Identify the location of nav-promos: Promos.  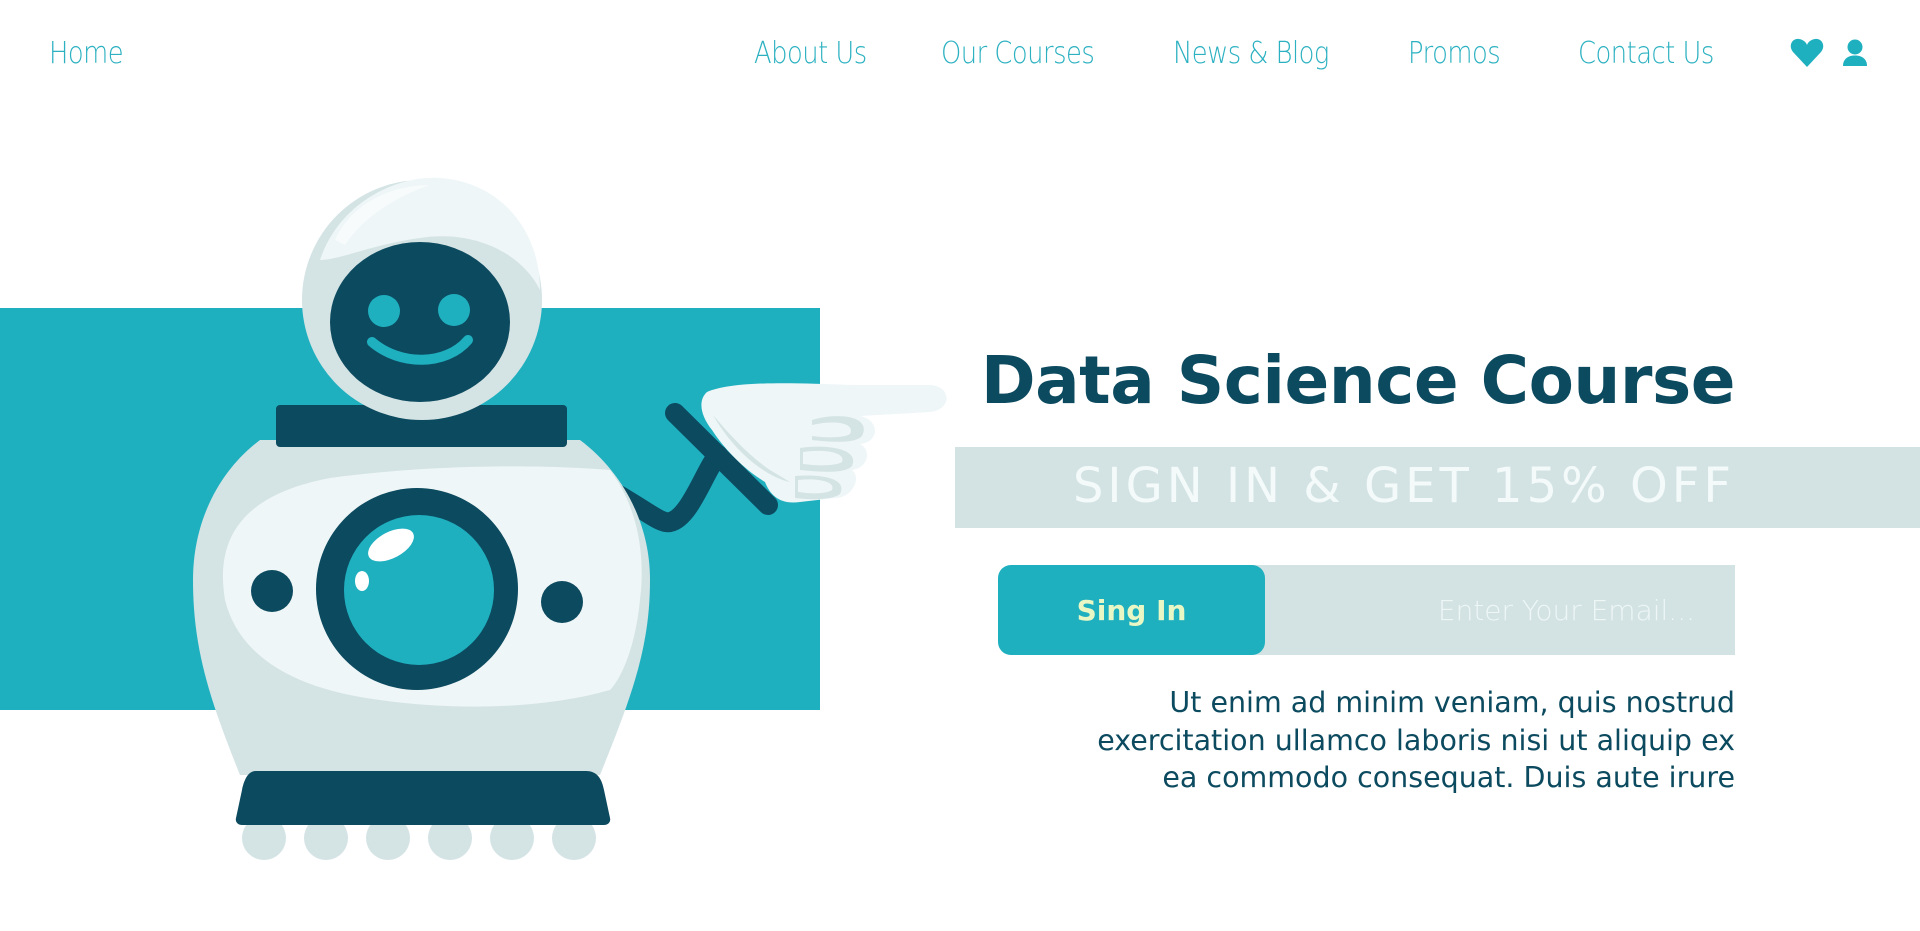
(1454, 53).